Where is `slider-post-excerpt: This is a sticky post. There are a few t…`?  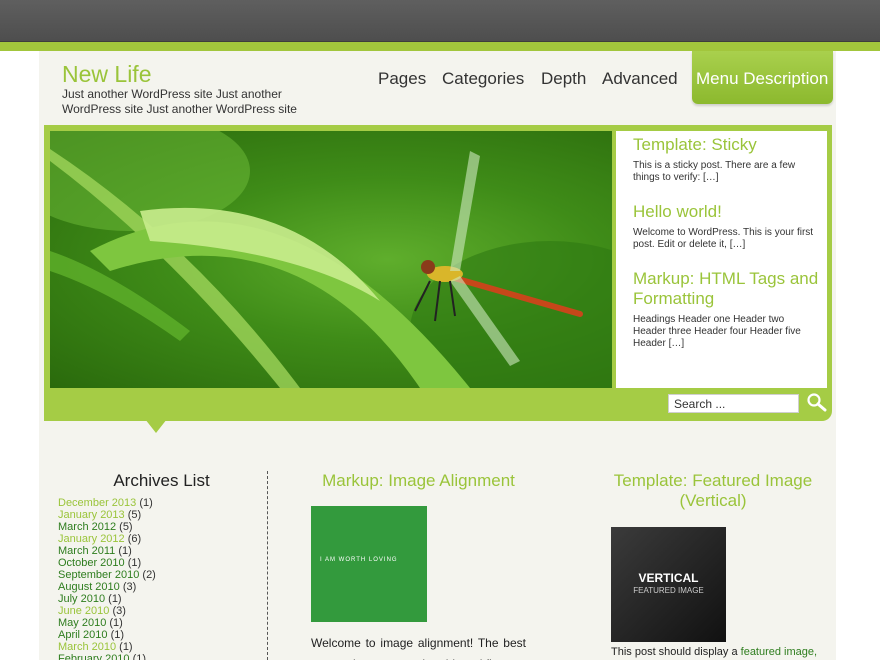 slider-post-excerpt: This is a sticky post. There are a few t… is located at coordinates (714, 171).